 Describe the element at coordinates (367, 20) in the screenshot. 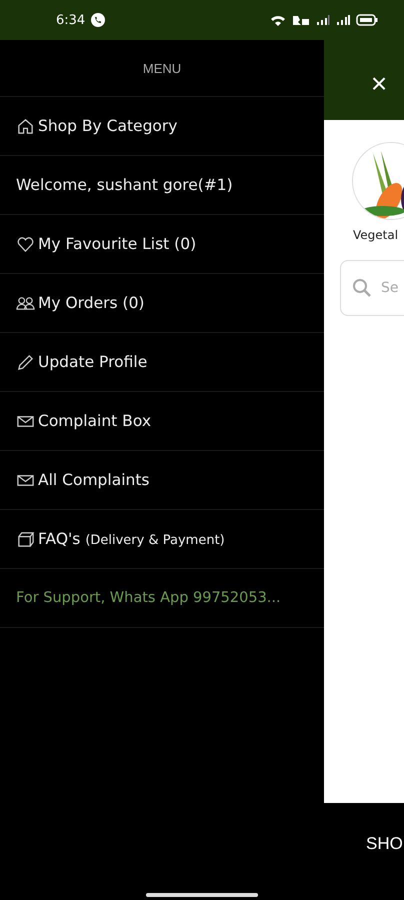

I see `battery-icon` at that location.